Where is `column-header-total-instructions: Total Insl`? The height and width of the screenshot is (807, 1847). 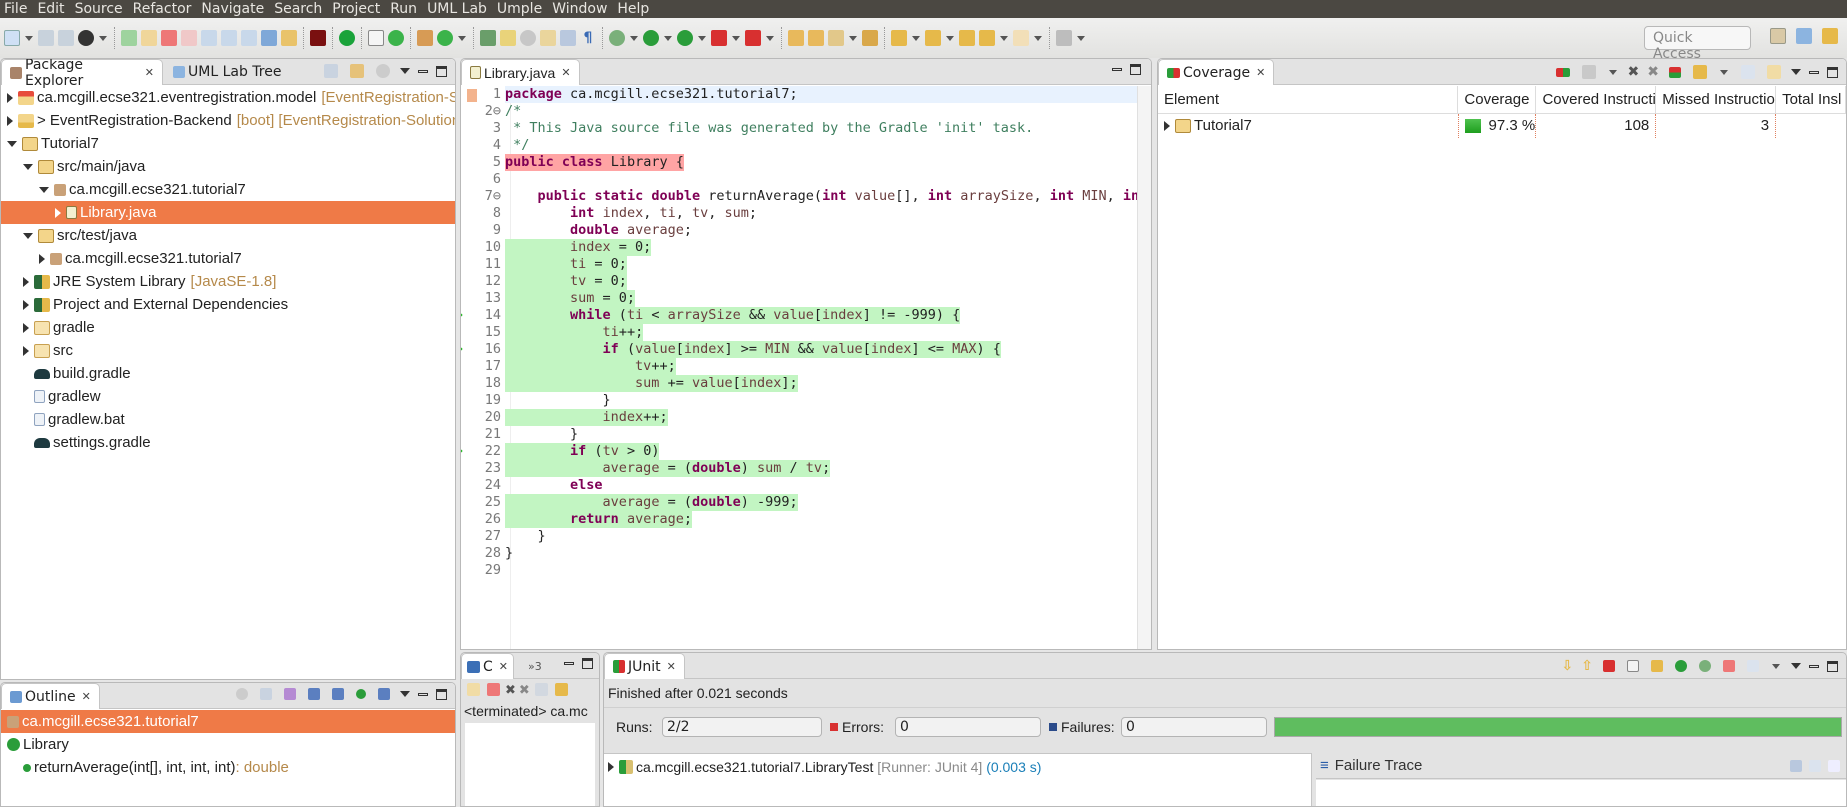
column-header-total-instructions: Total Insl is located at coordinates (1811, 99).